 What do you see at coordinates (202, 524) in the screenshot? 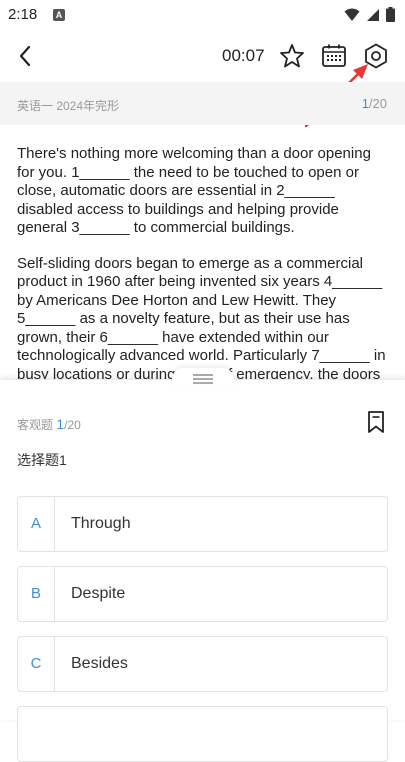
I see `option-a: A Through` at bounding box center [202, 524].